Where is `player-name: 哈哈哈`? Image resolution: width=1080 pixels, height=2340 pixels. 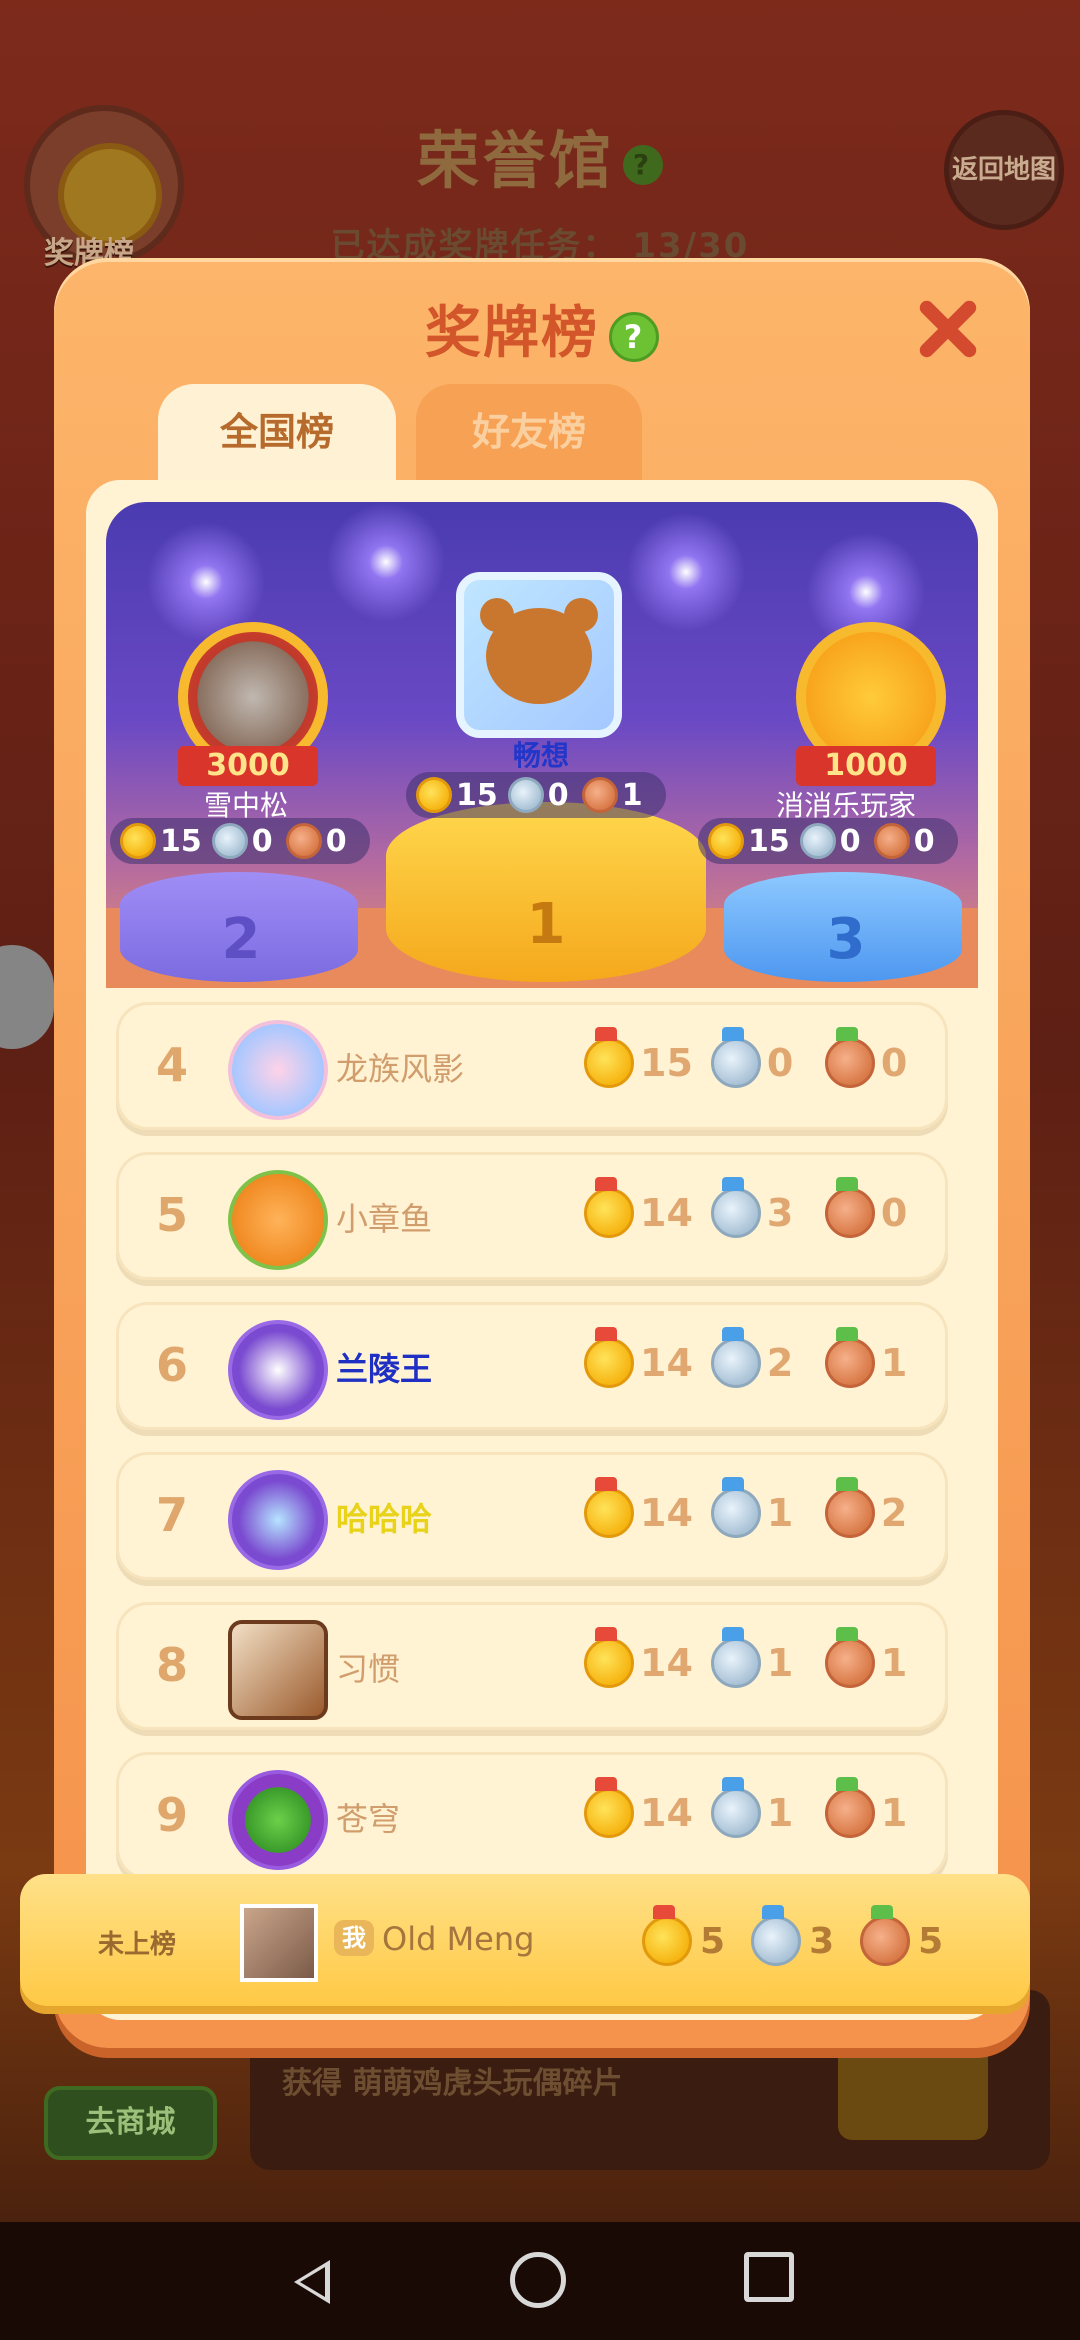
player-name: 哈哈哈 is located at coordinates (384, 1519).